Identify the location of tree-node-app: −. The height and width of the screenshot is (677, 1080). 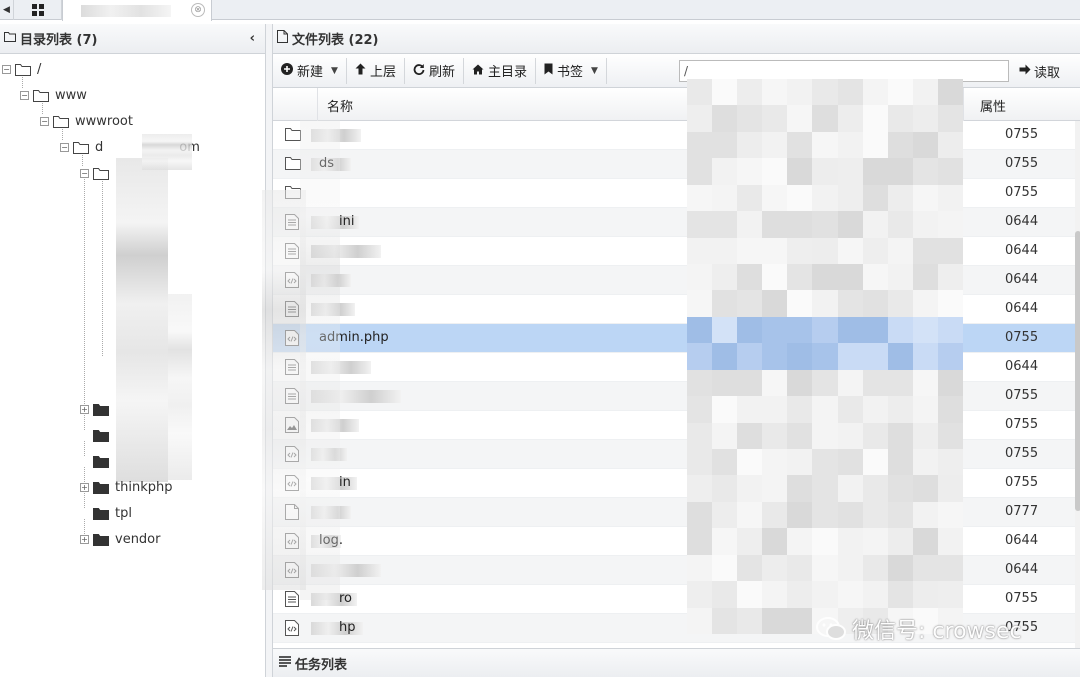
(94, 173).